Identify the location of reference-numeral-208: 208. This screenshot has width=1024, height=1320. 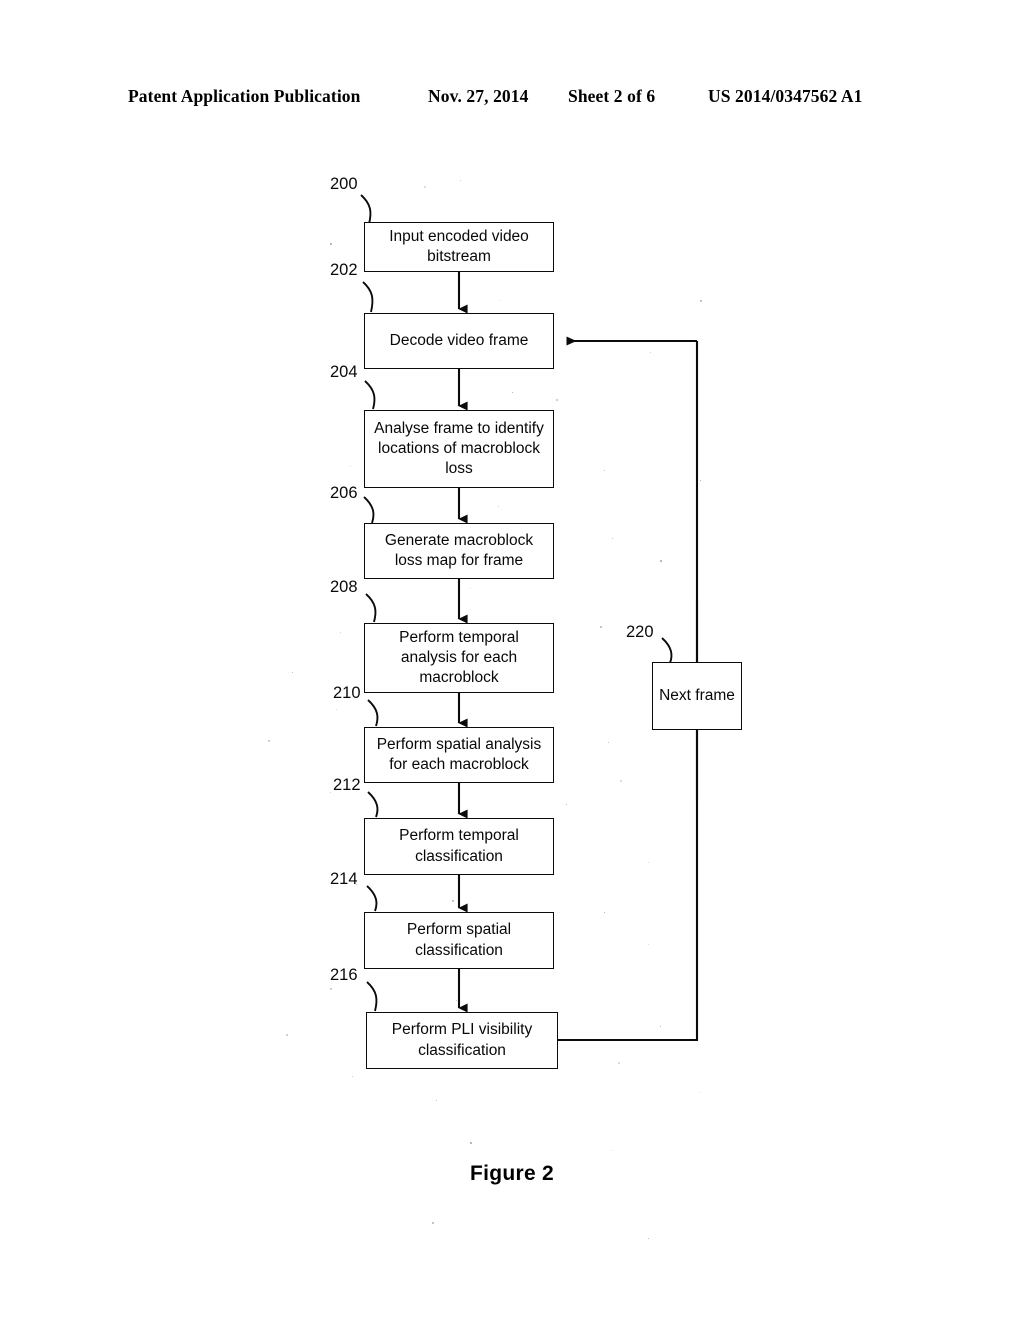
(344, 587).